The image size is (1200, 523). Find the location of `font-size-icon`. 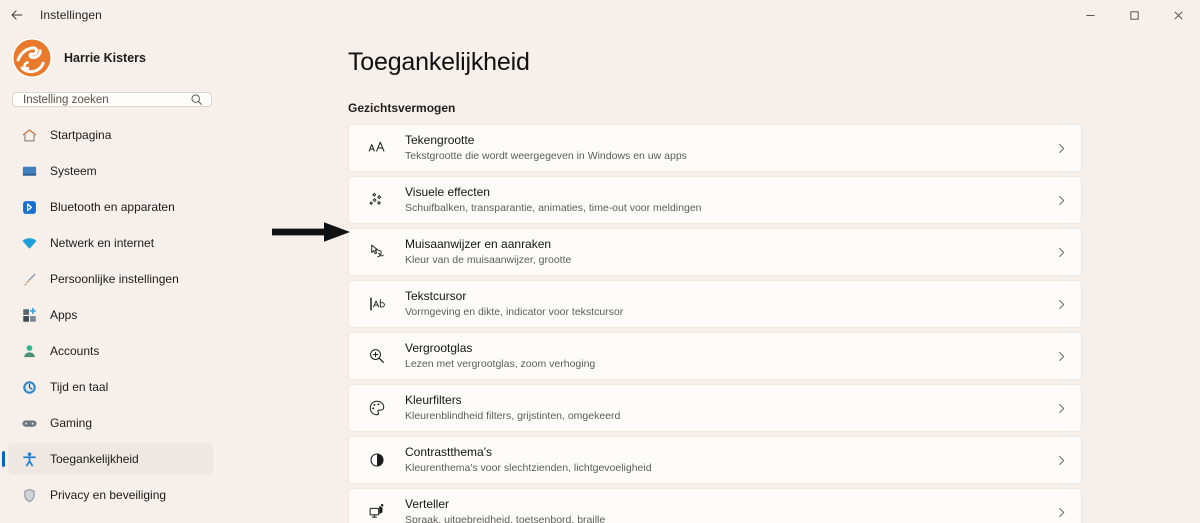

font-size-icon is located at coordinates (377, 148).